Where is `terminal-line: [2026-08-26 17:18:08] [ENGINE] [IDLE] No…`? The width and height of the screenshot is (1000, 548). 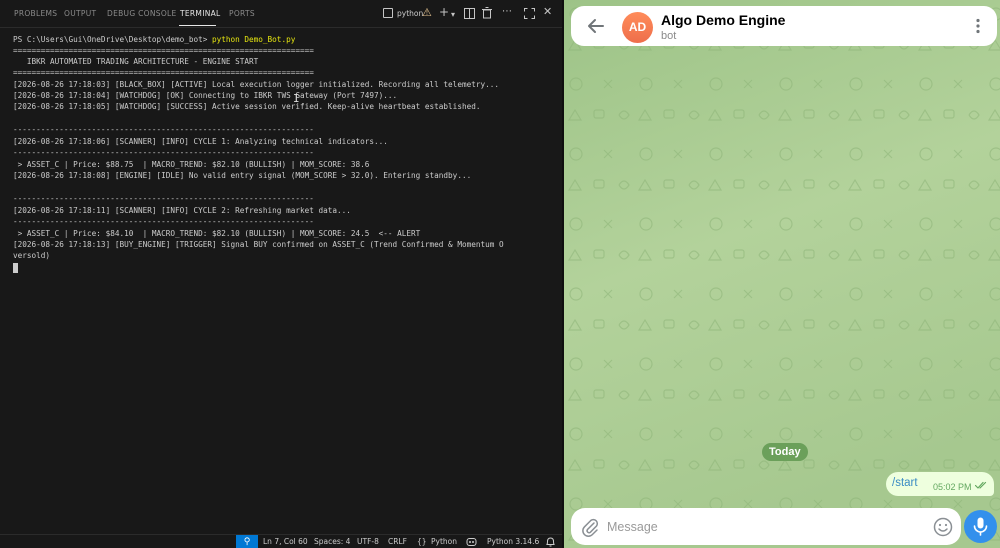
terminal-line: [2026-08-26 17:18:08] [ENGINE] [IDLE] No… is located at coordinates (242, 175).